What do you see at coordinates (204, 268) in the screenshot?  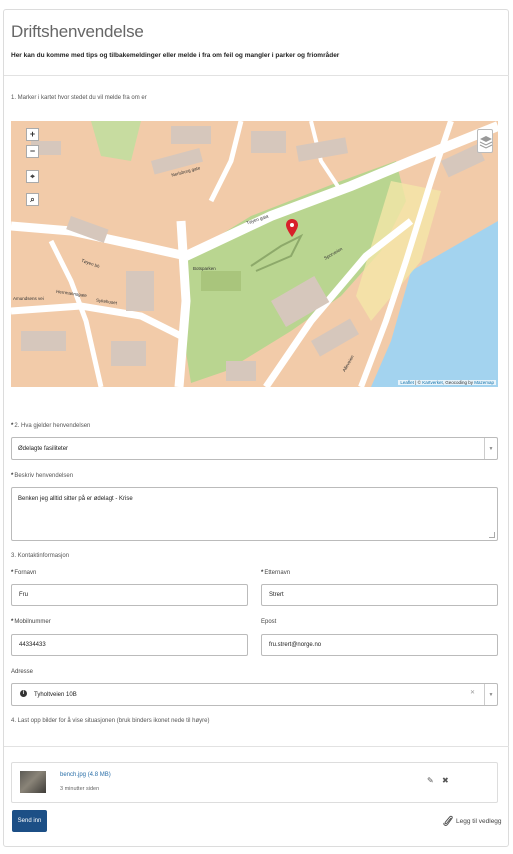 I see `street-label: Botsparken` at bounding box center [204, 268].